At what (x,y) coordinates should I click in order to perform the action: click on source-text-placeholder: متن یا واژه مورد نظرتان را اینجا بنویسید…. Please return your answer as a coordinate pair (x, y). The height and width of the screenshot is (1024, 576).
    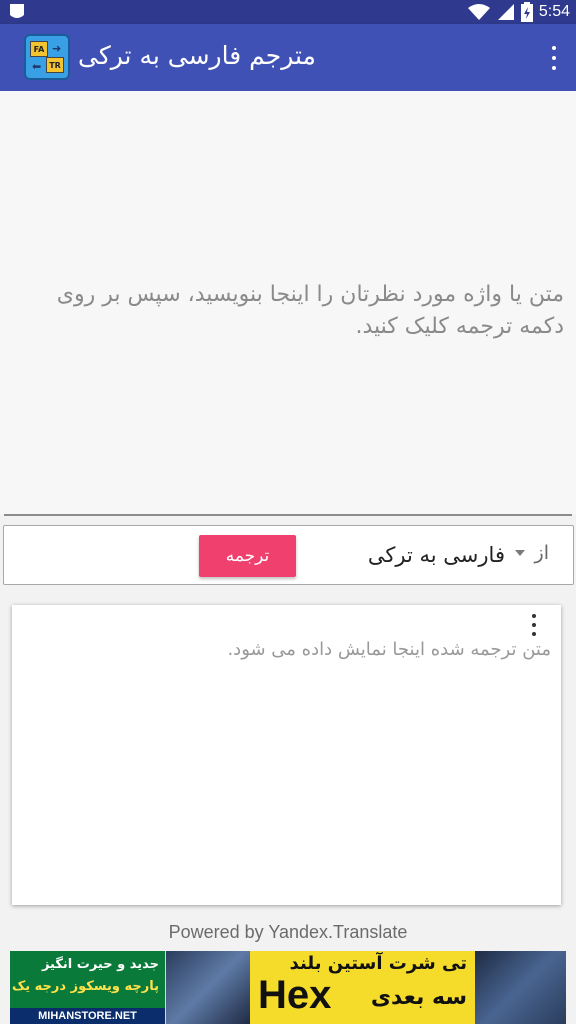
    Looking at the image, I should click on (310, 310).